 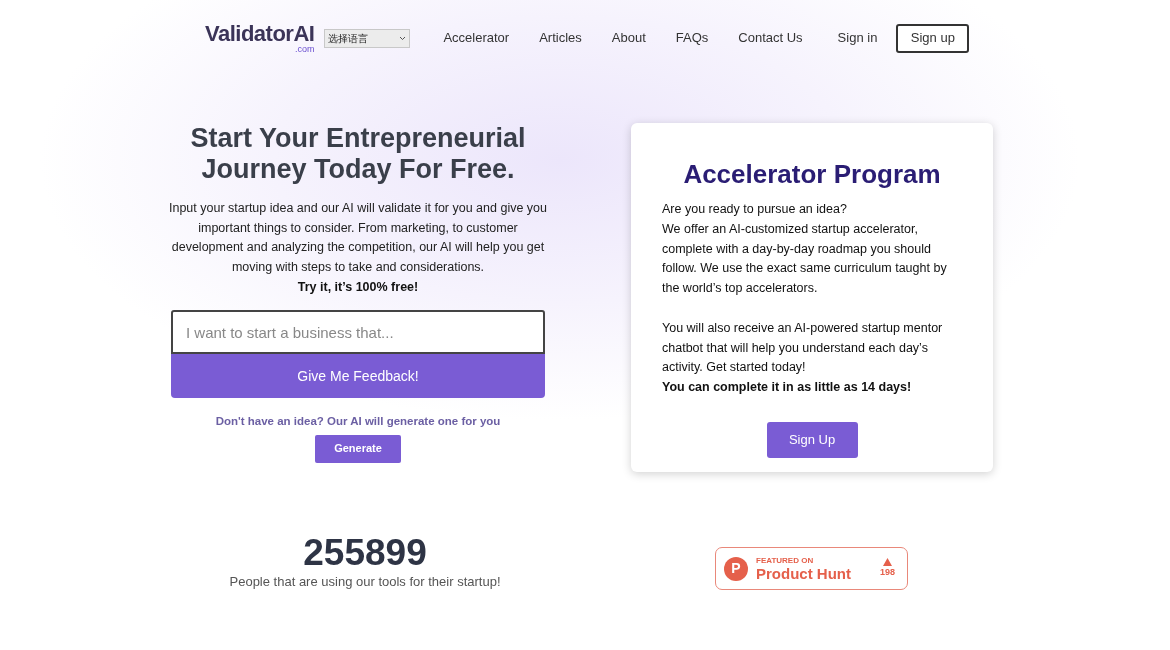 I want to click on card-text: Are you ready to pursue an idea?, so click(x=755, y=209).